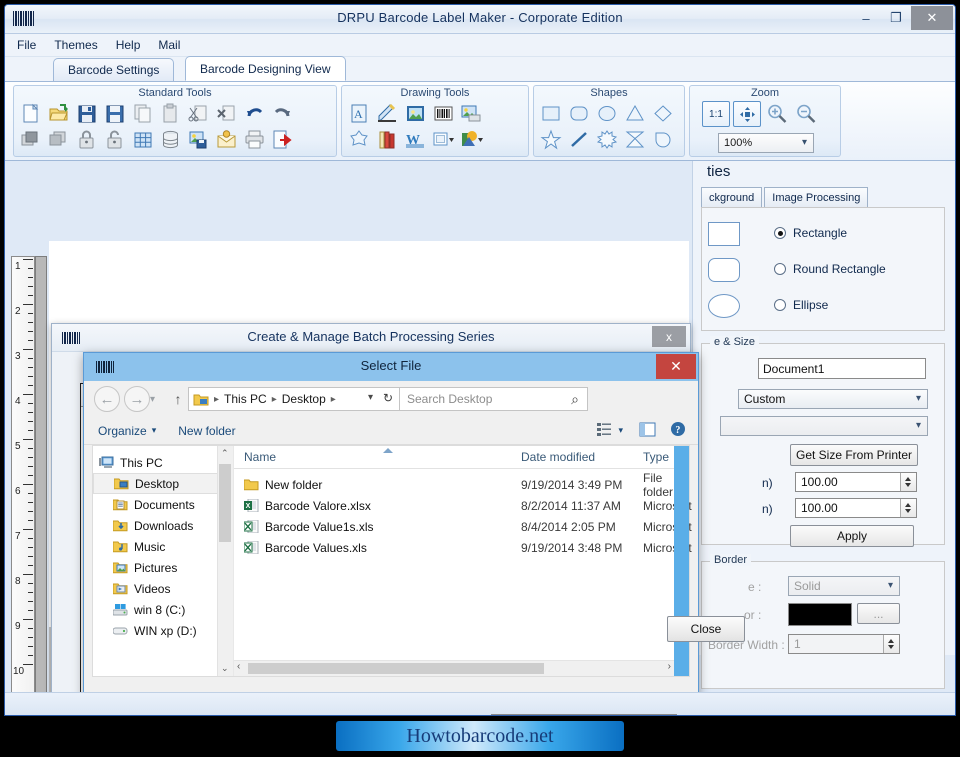 This screenshot has width=960, height=757. I want to click on burst-shape-icon, so click(606, 139).